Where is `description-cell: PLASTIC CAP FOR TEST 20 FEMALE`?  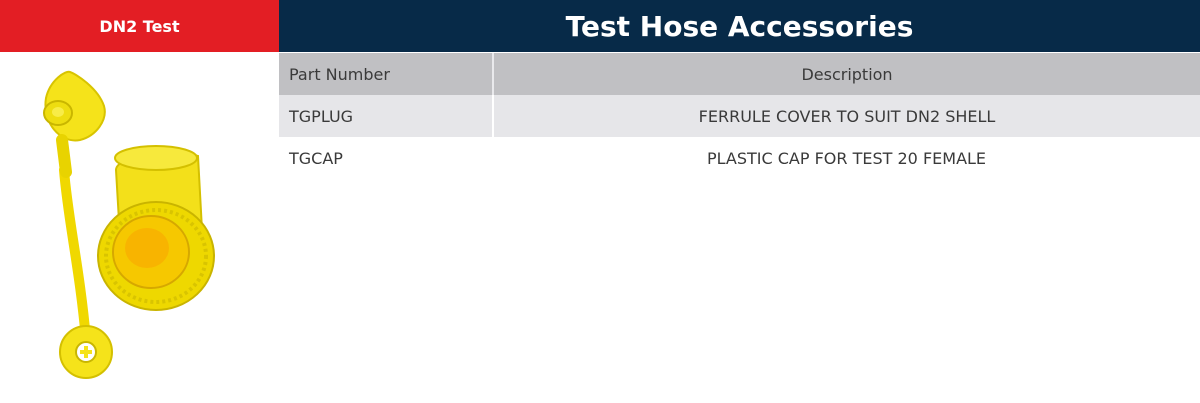
description-cell: PLASTIC CAP FOR TEST 20 FEMALE is located at coordinates (846, 158).